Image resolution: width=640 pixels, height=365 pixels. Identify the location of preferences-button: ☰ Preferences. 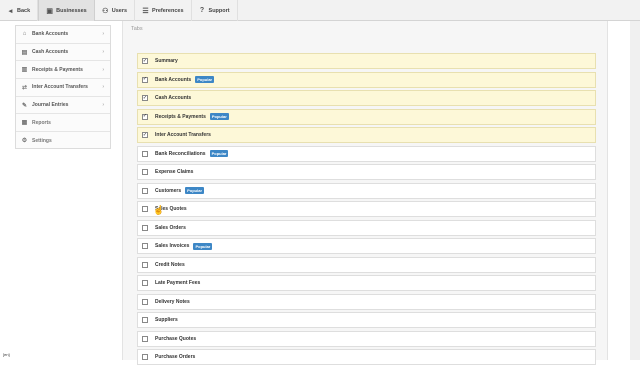
(163, 10).